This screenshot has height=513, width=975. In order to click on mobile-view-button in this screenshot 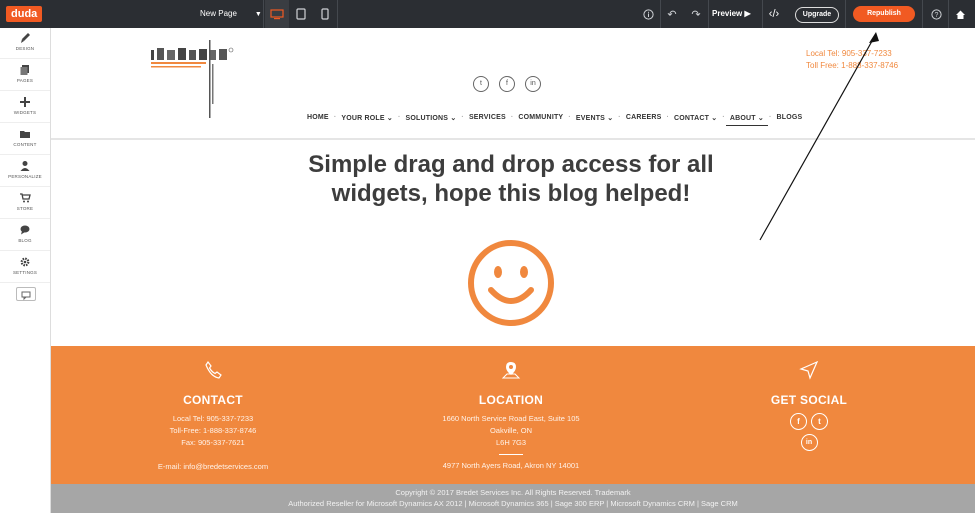, I will do `click(325, 14)`.